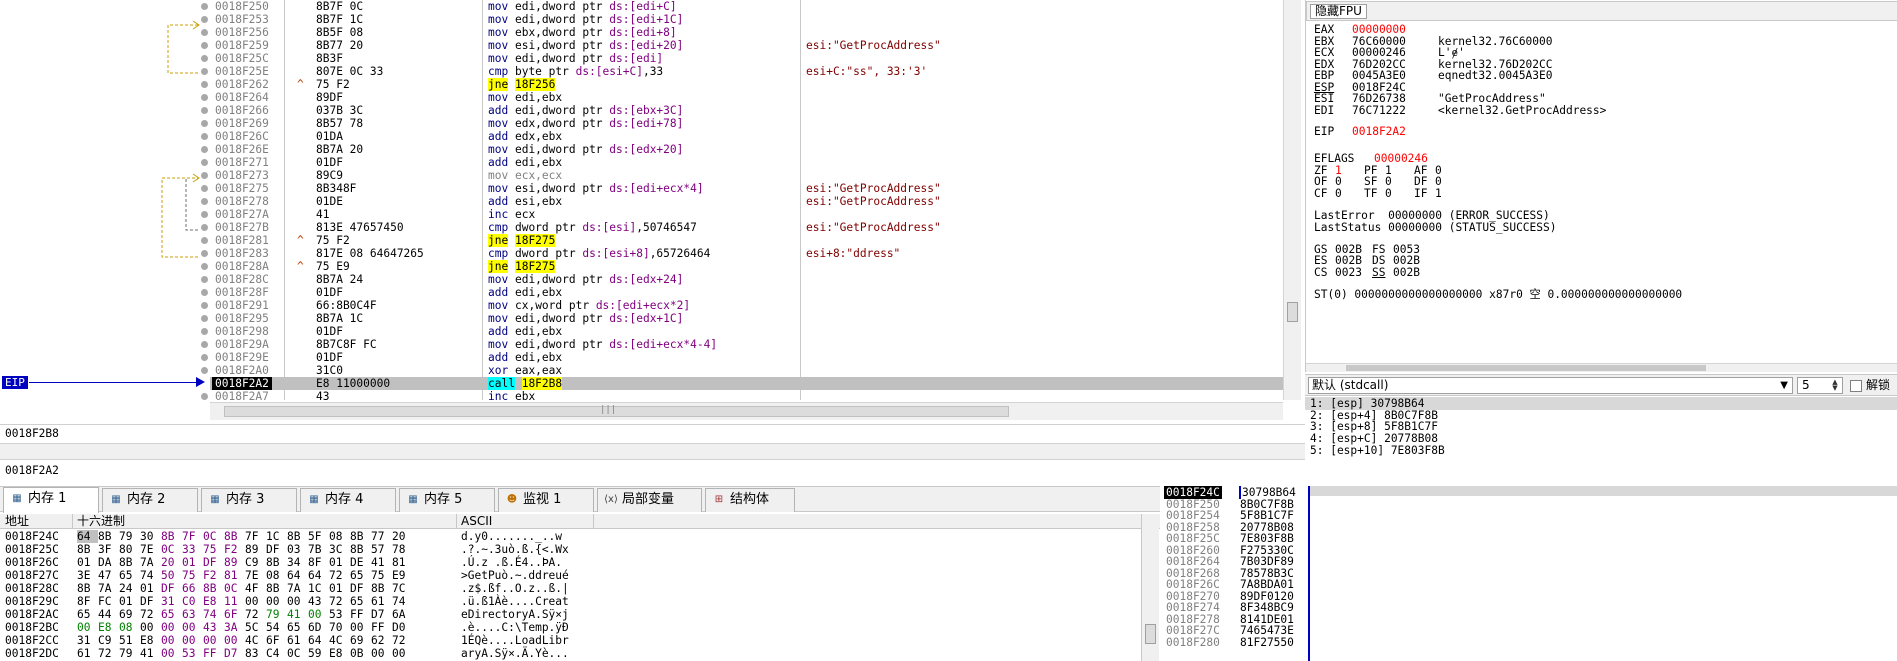 The image size is (1897, 661). What do you see at coordinates (339, 614) in the screenshot?
I see `hex-byte: 53` at bounding box center [339, 614].